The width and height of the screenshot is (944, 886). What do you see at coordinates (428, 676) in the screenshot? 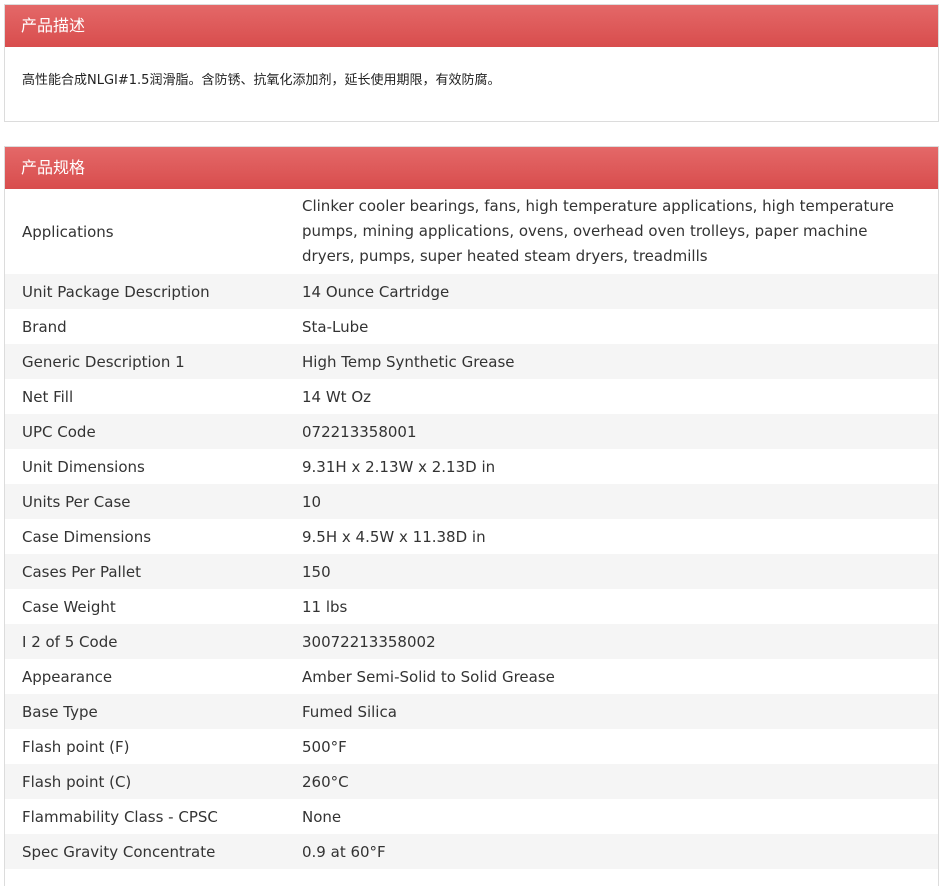
I see `spec-value: Amber Semi-Solid to Solid Grease` at bounding box center [428, 676].